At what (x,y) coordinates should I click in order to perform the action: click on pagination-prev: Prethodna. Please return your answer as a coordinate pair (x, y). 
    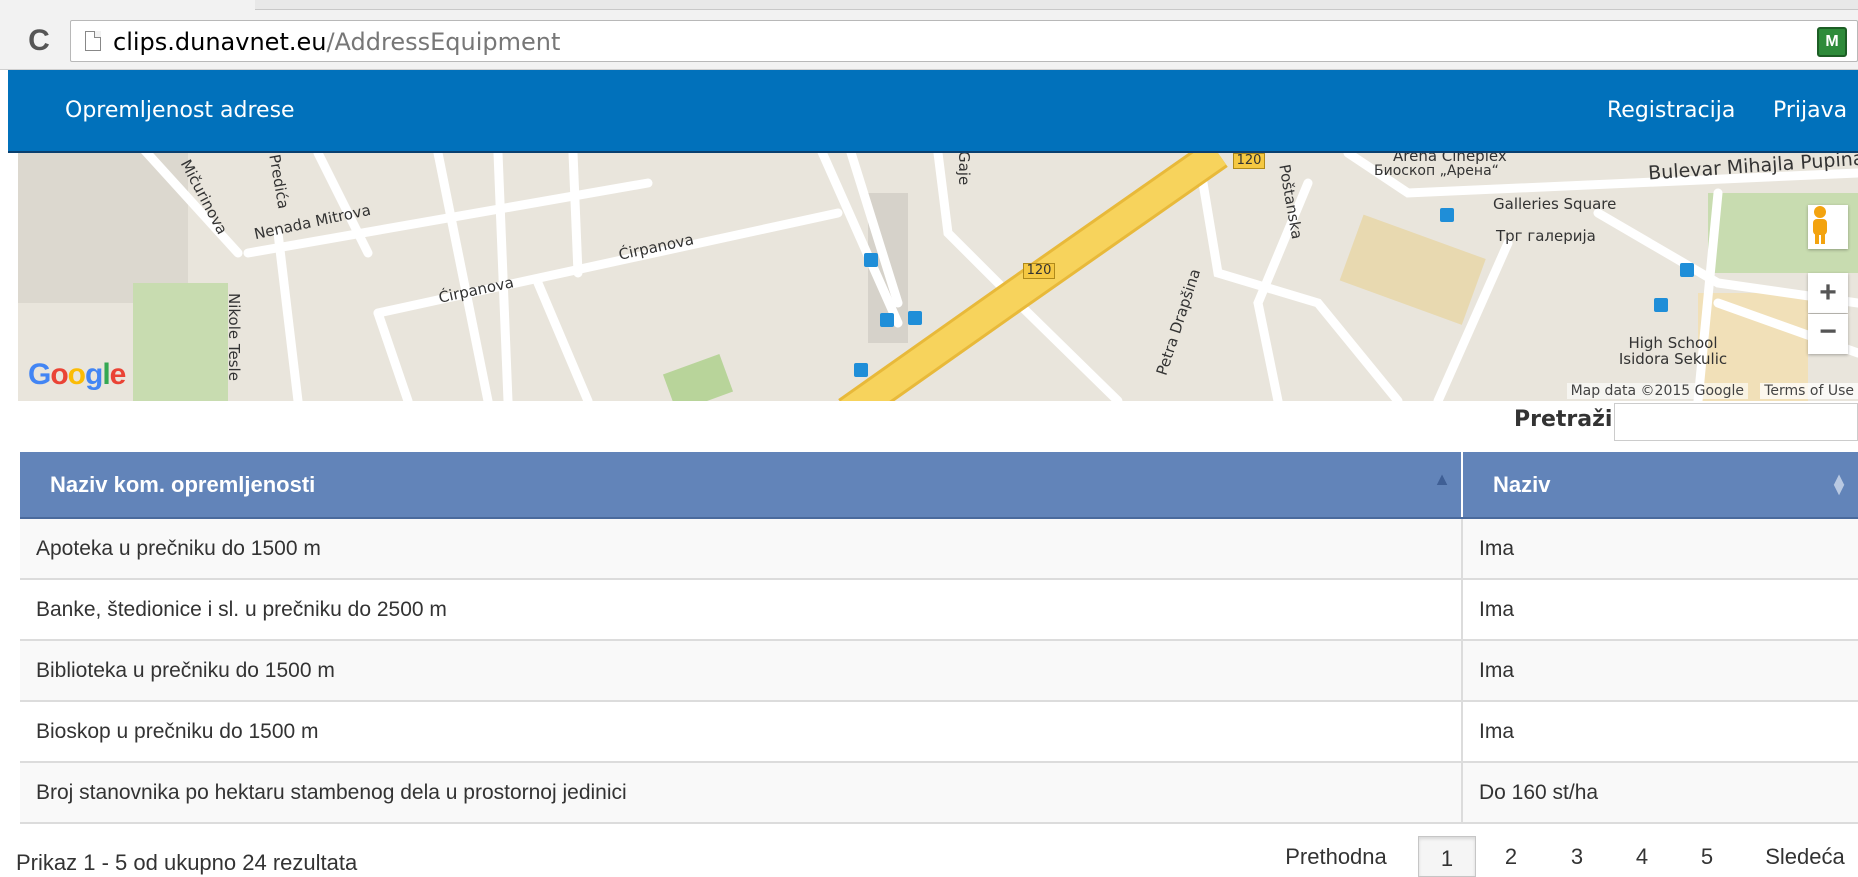
    Looking at the image, I should click on (1336, 857).